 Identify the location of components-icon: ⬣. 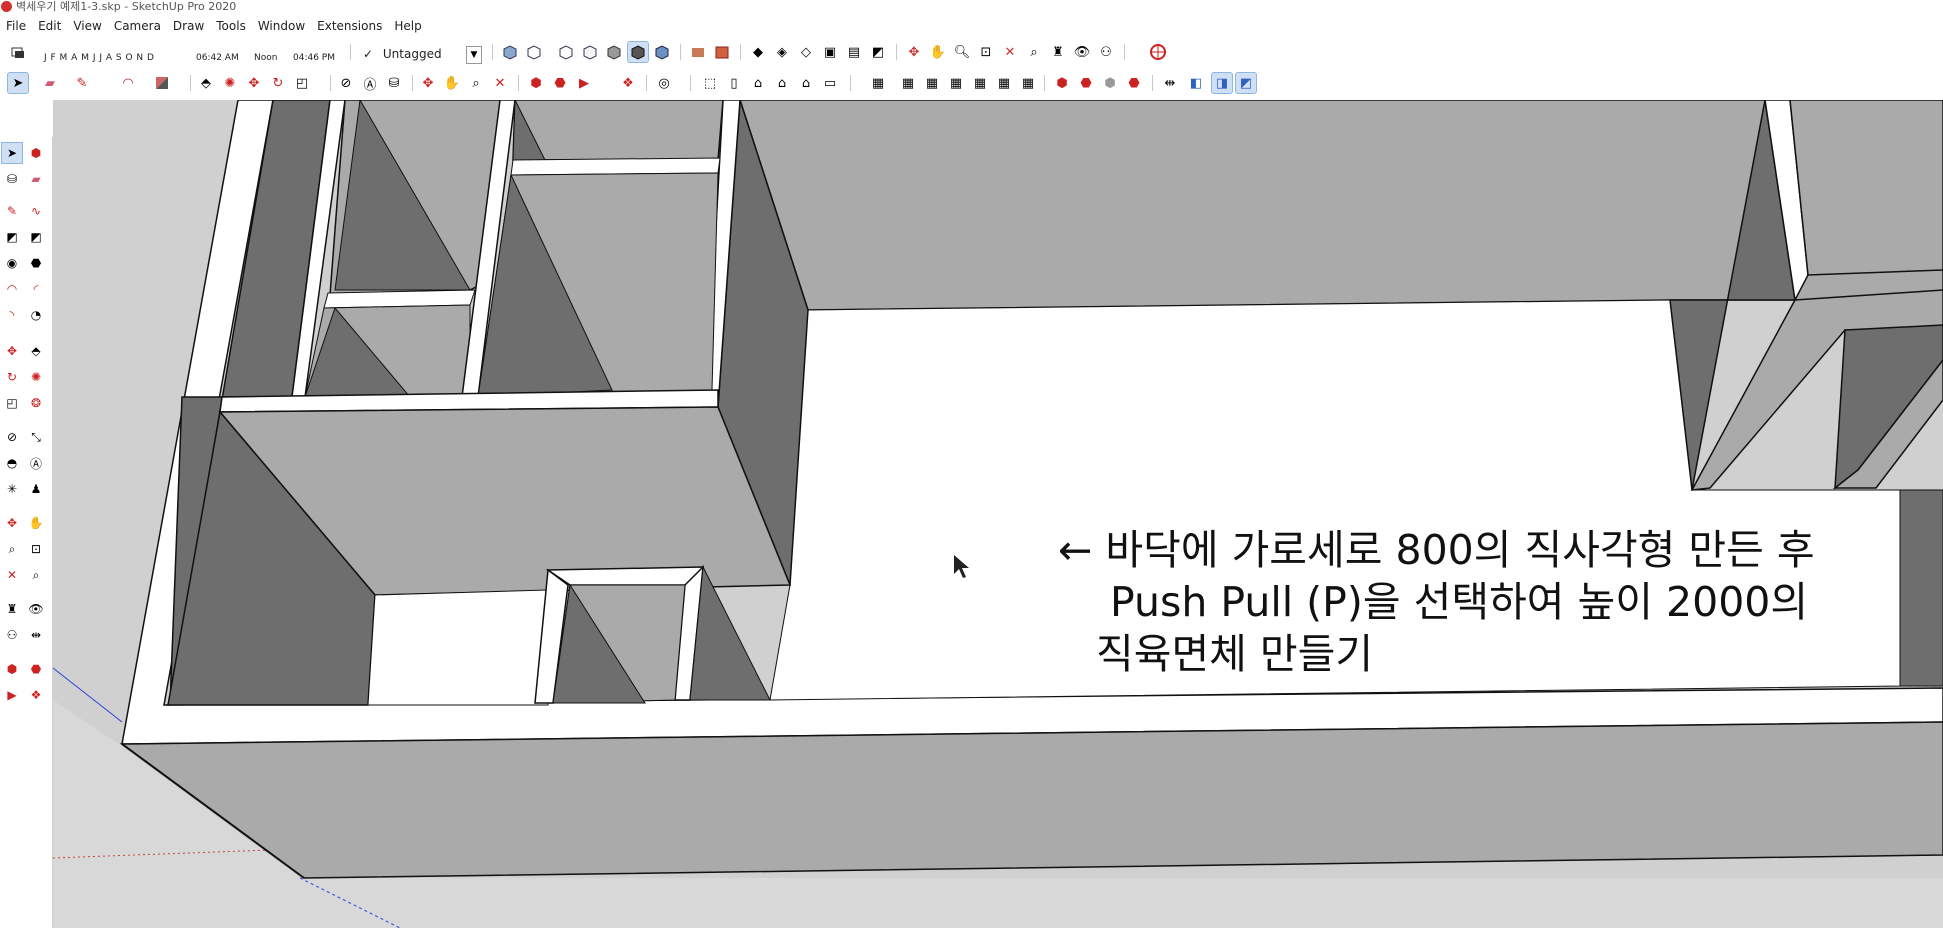
(560, 83).